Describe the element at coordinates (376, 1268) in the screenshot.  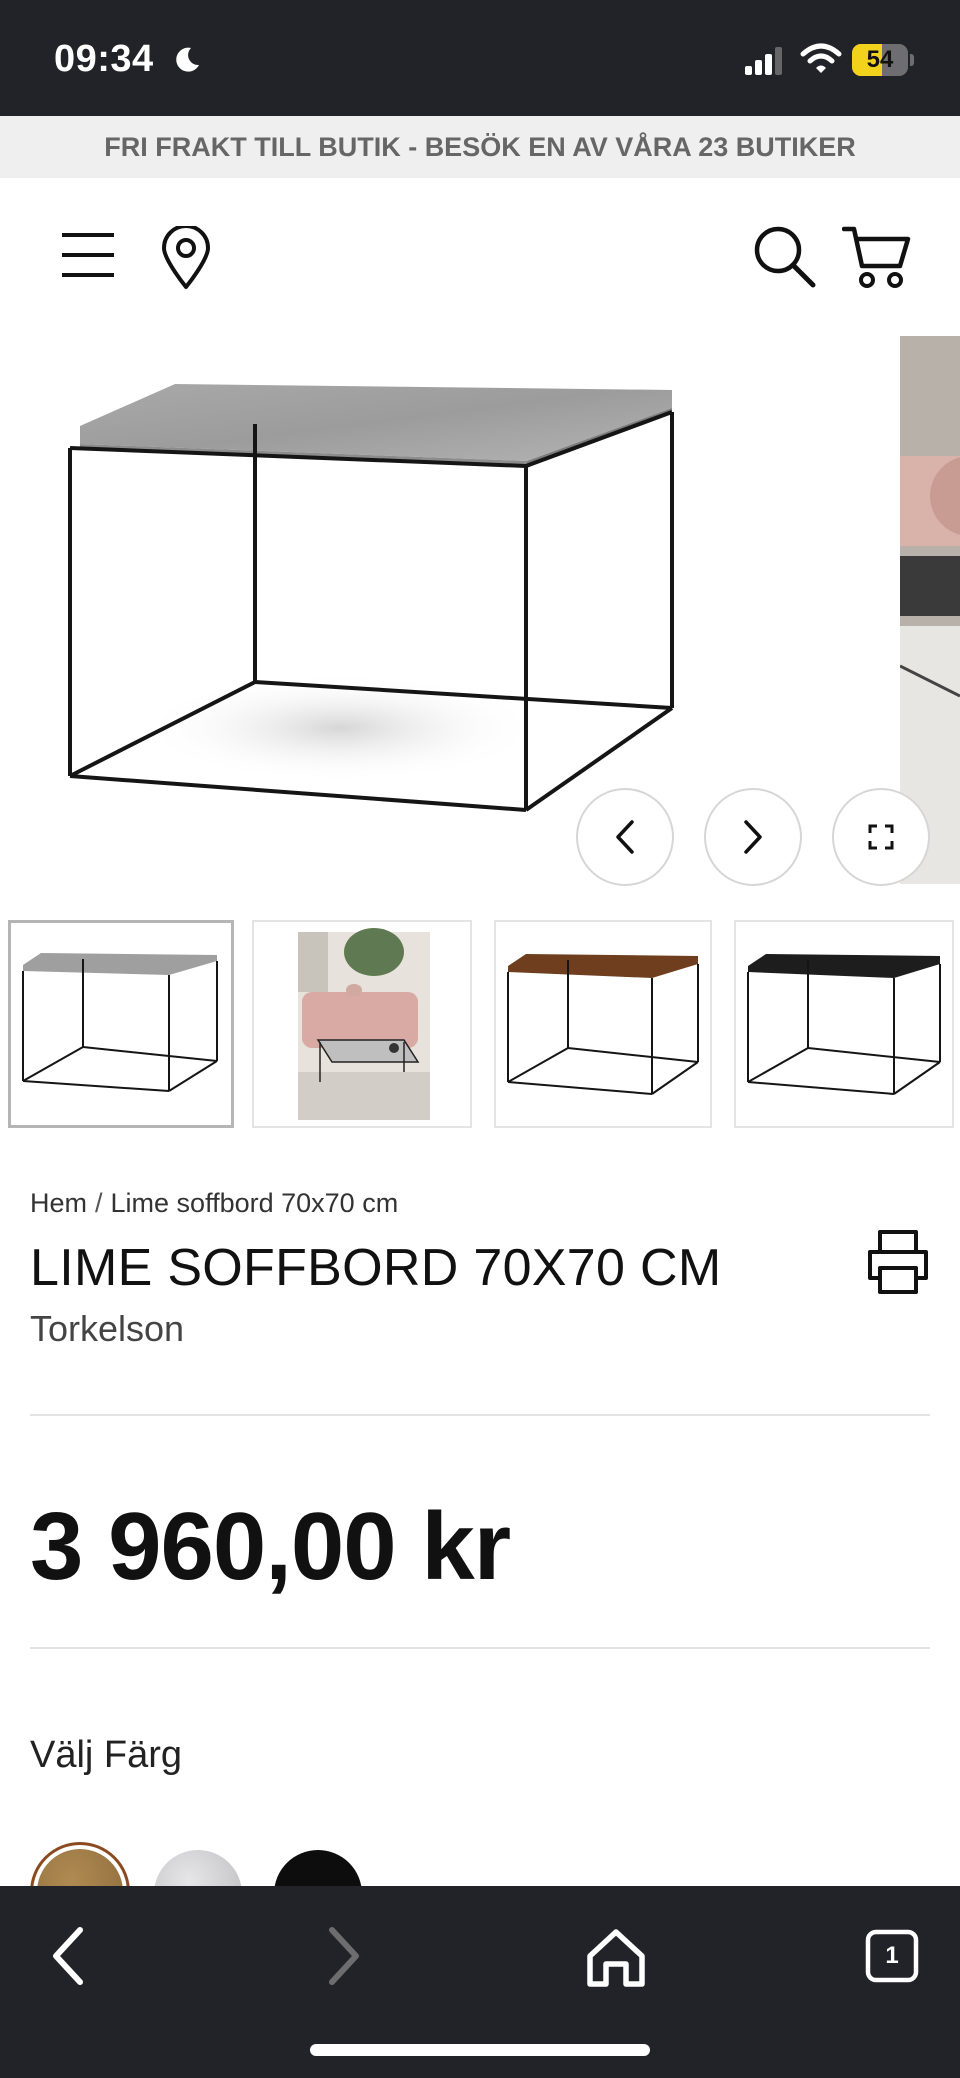
I see `product-title: LIME SOFFBORD 70X70 CM` at that location.